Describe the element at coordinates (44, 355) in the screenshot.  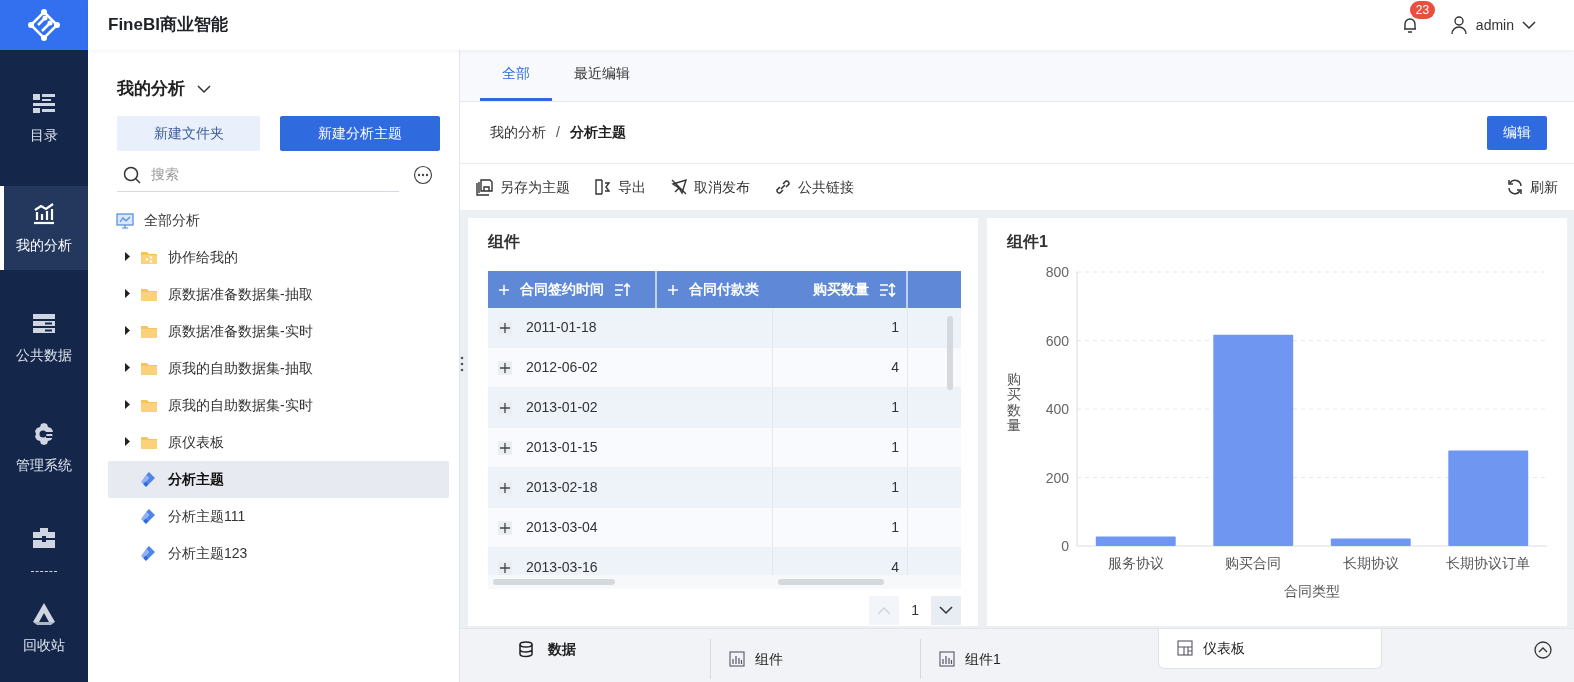
I see `nav-label: 公共数据` at that location.